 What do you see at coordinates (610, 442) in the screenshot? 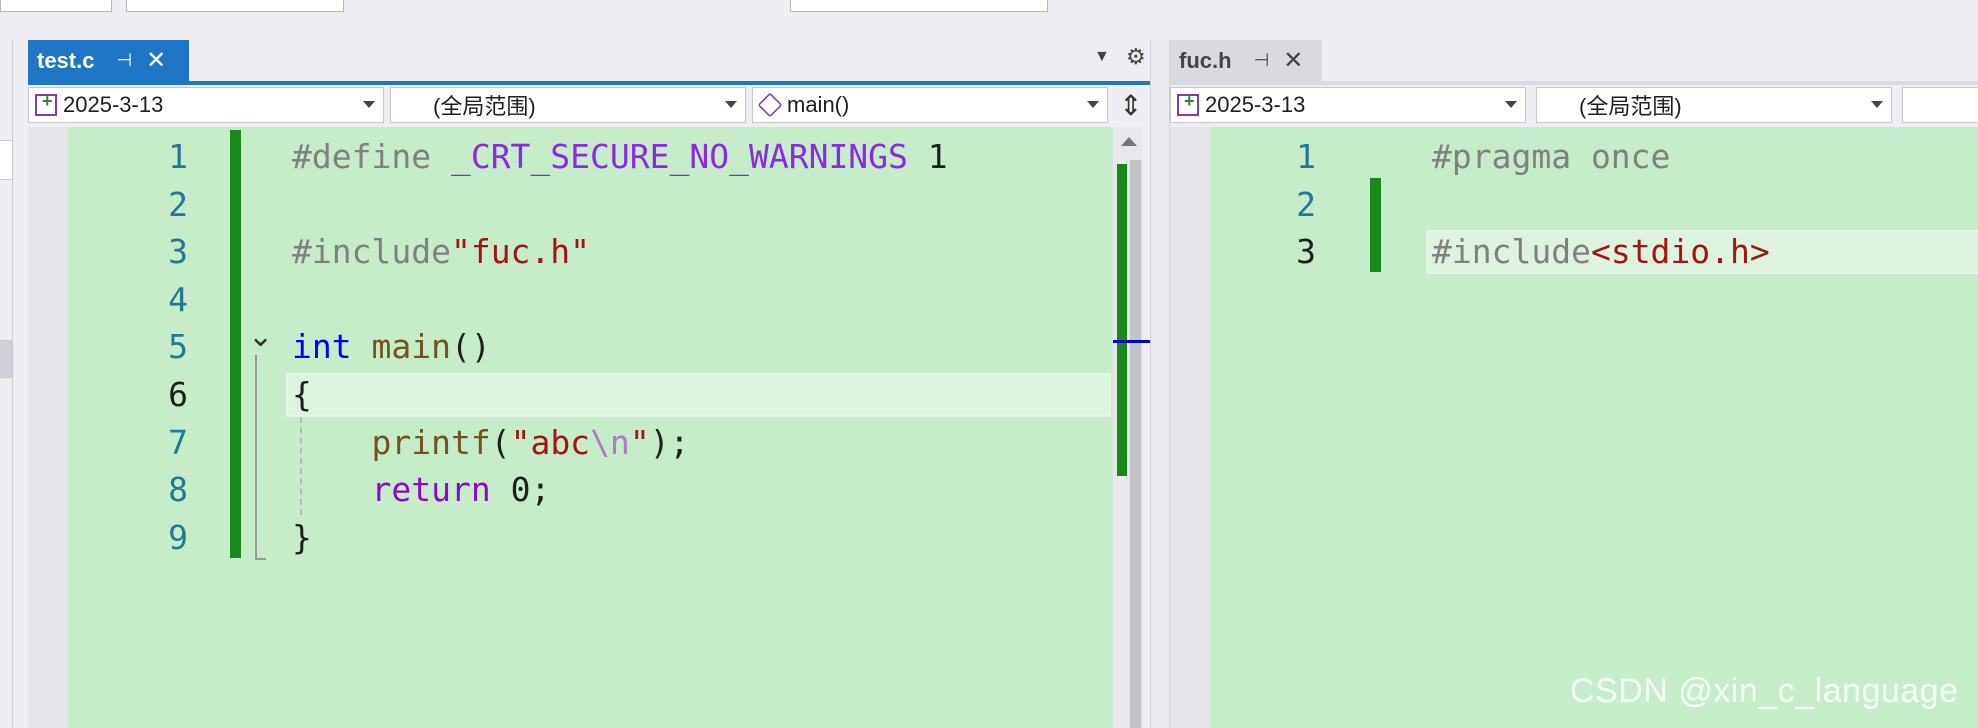
I see `code-token: \n` at bounding box center [610, 442].